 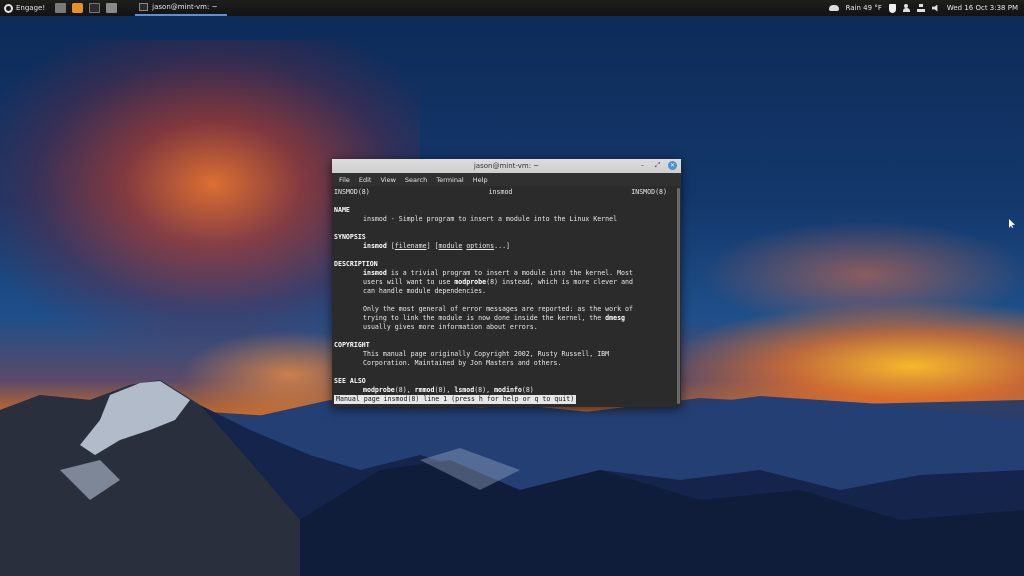 I want to click on close-icon: ✕, so click(x=672, y=165).